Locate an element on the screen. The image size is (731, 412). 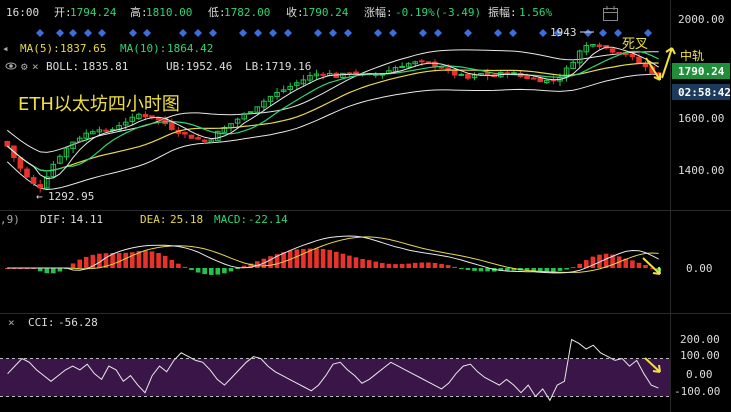
header-time: 16:00 is located at coordinates (22, 12).